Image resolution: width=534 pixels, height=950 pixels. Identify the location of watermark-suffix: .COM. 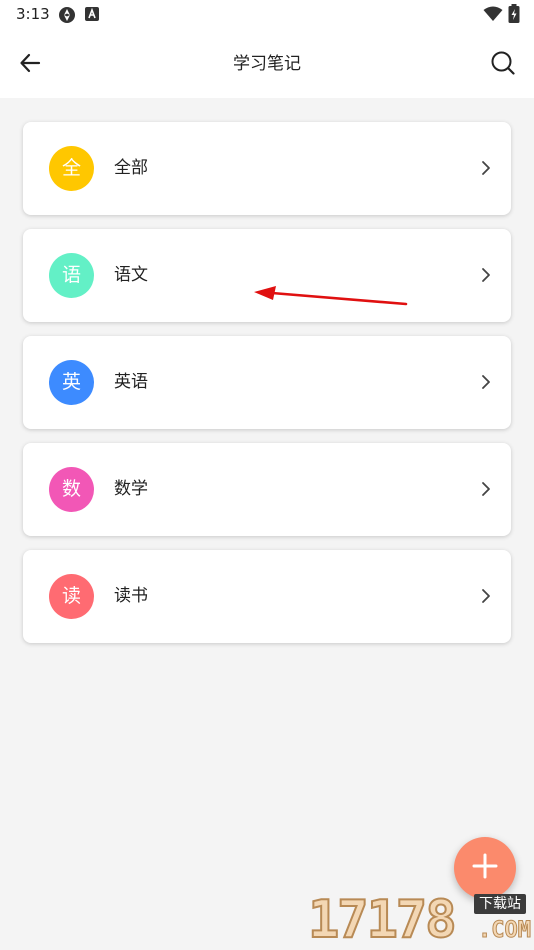
(505, 931).